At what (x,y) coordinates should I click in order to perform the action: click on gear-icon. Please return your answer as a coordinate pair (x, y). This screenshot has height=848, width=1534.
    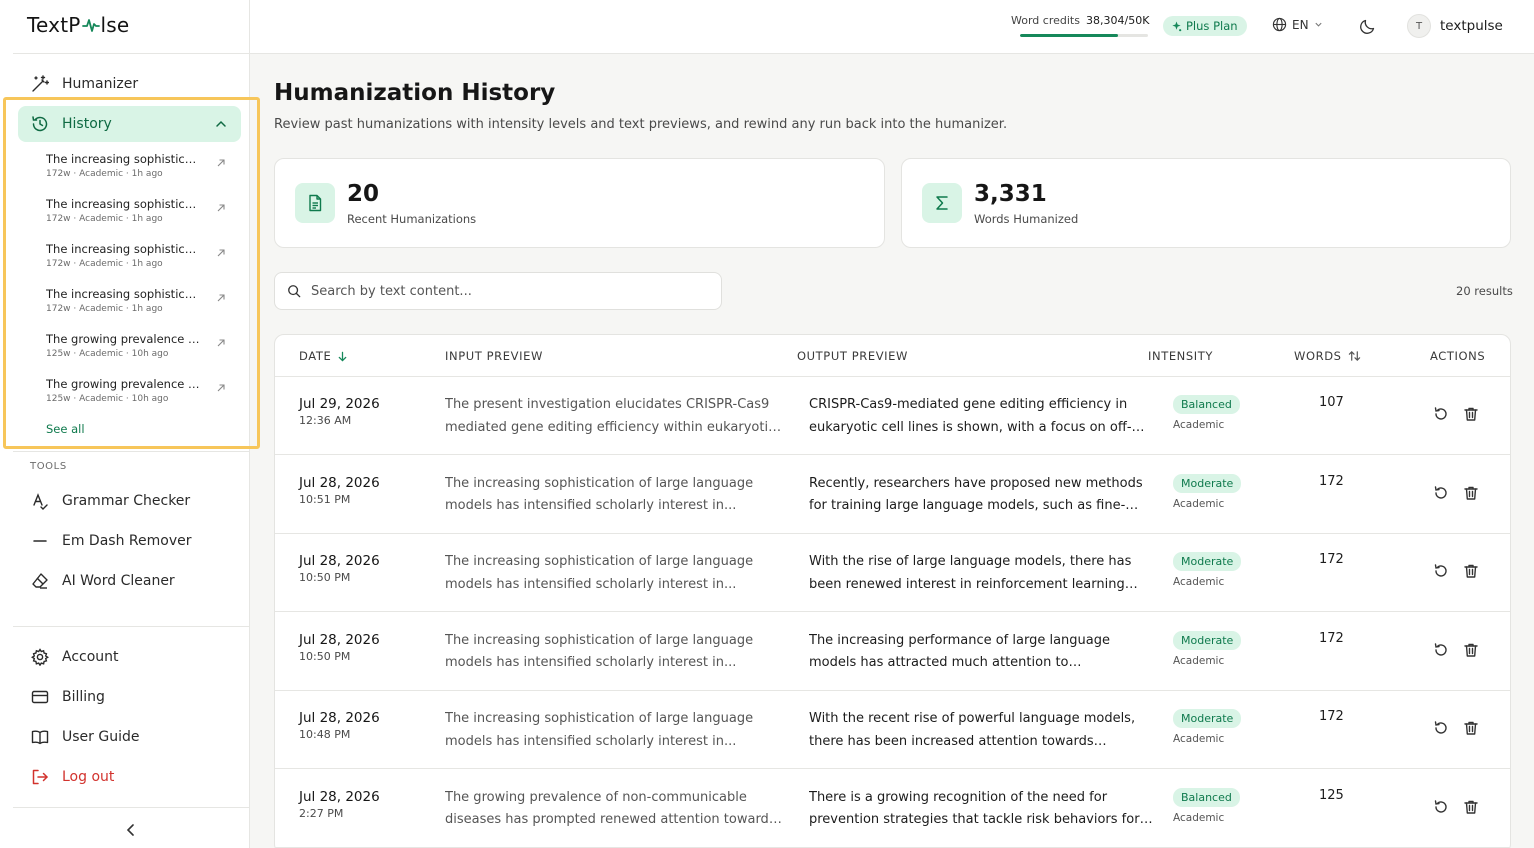
    Looking at the image, I should click on (40, 657).